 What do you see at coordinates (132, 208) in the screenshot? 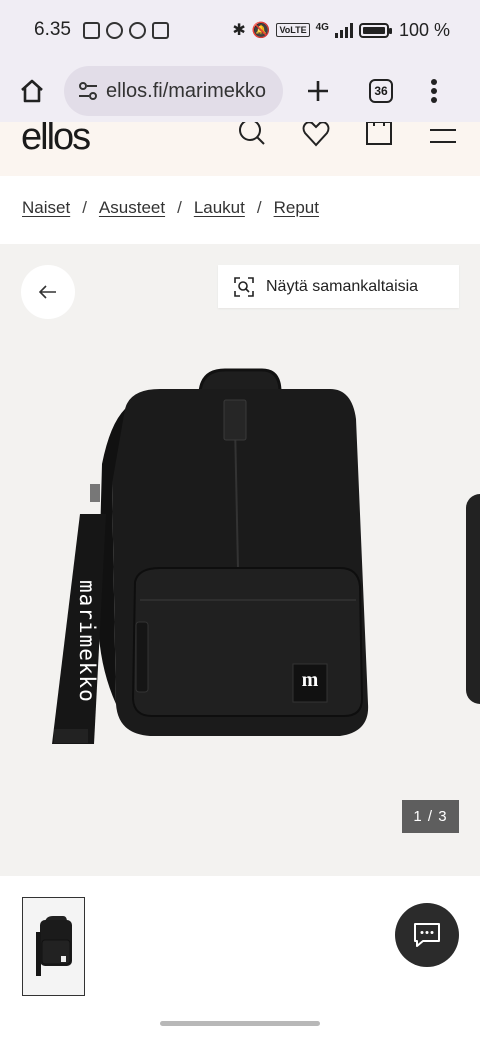
I see `breadcrumb-asusteet: Asusteet` at bounding box center [132, 208].